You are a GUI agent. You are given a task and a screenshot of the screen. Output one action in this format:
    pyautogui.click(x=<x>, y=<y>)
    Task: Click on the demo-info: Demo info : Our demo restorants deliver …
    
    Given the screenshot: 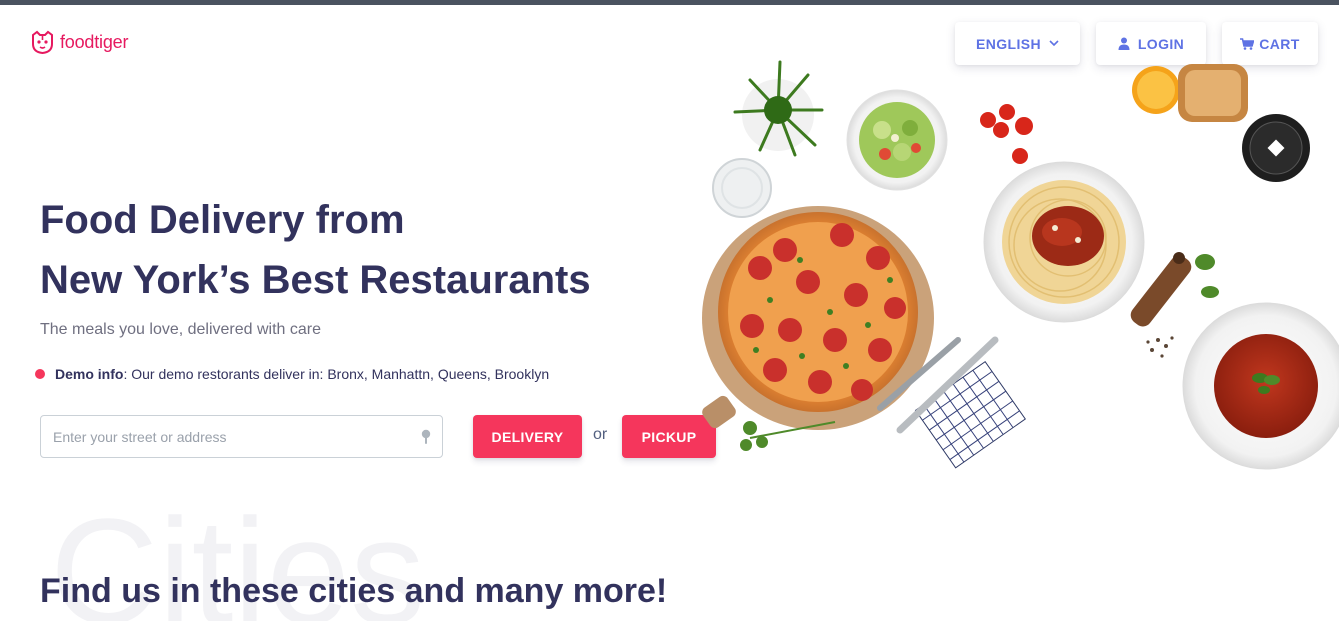 What is the action you would take?
    pyautogui.click(x=292, y=374)
    